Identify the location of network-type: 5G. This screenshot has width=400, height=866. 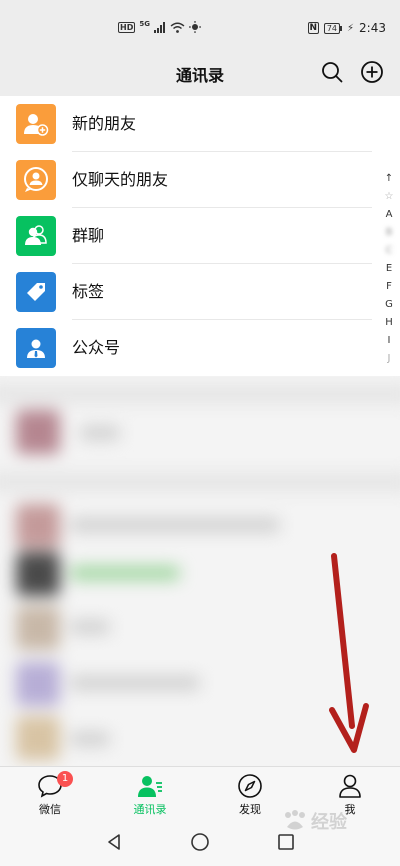
(144, 24).